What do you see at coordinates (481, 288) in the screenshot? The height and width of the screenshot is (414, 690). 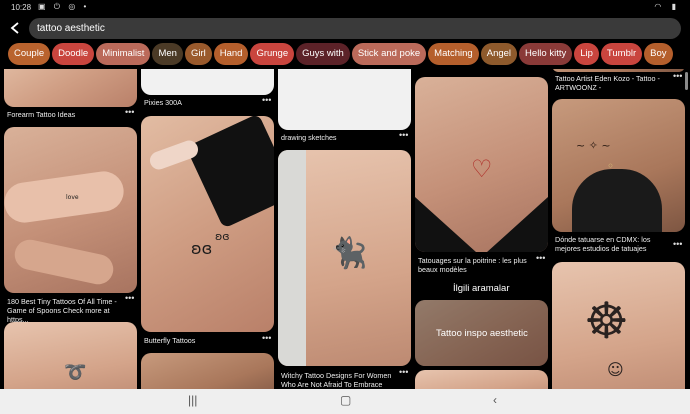 I see `related-heading: İlgili aramalar` at bounding box center [481, 288].